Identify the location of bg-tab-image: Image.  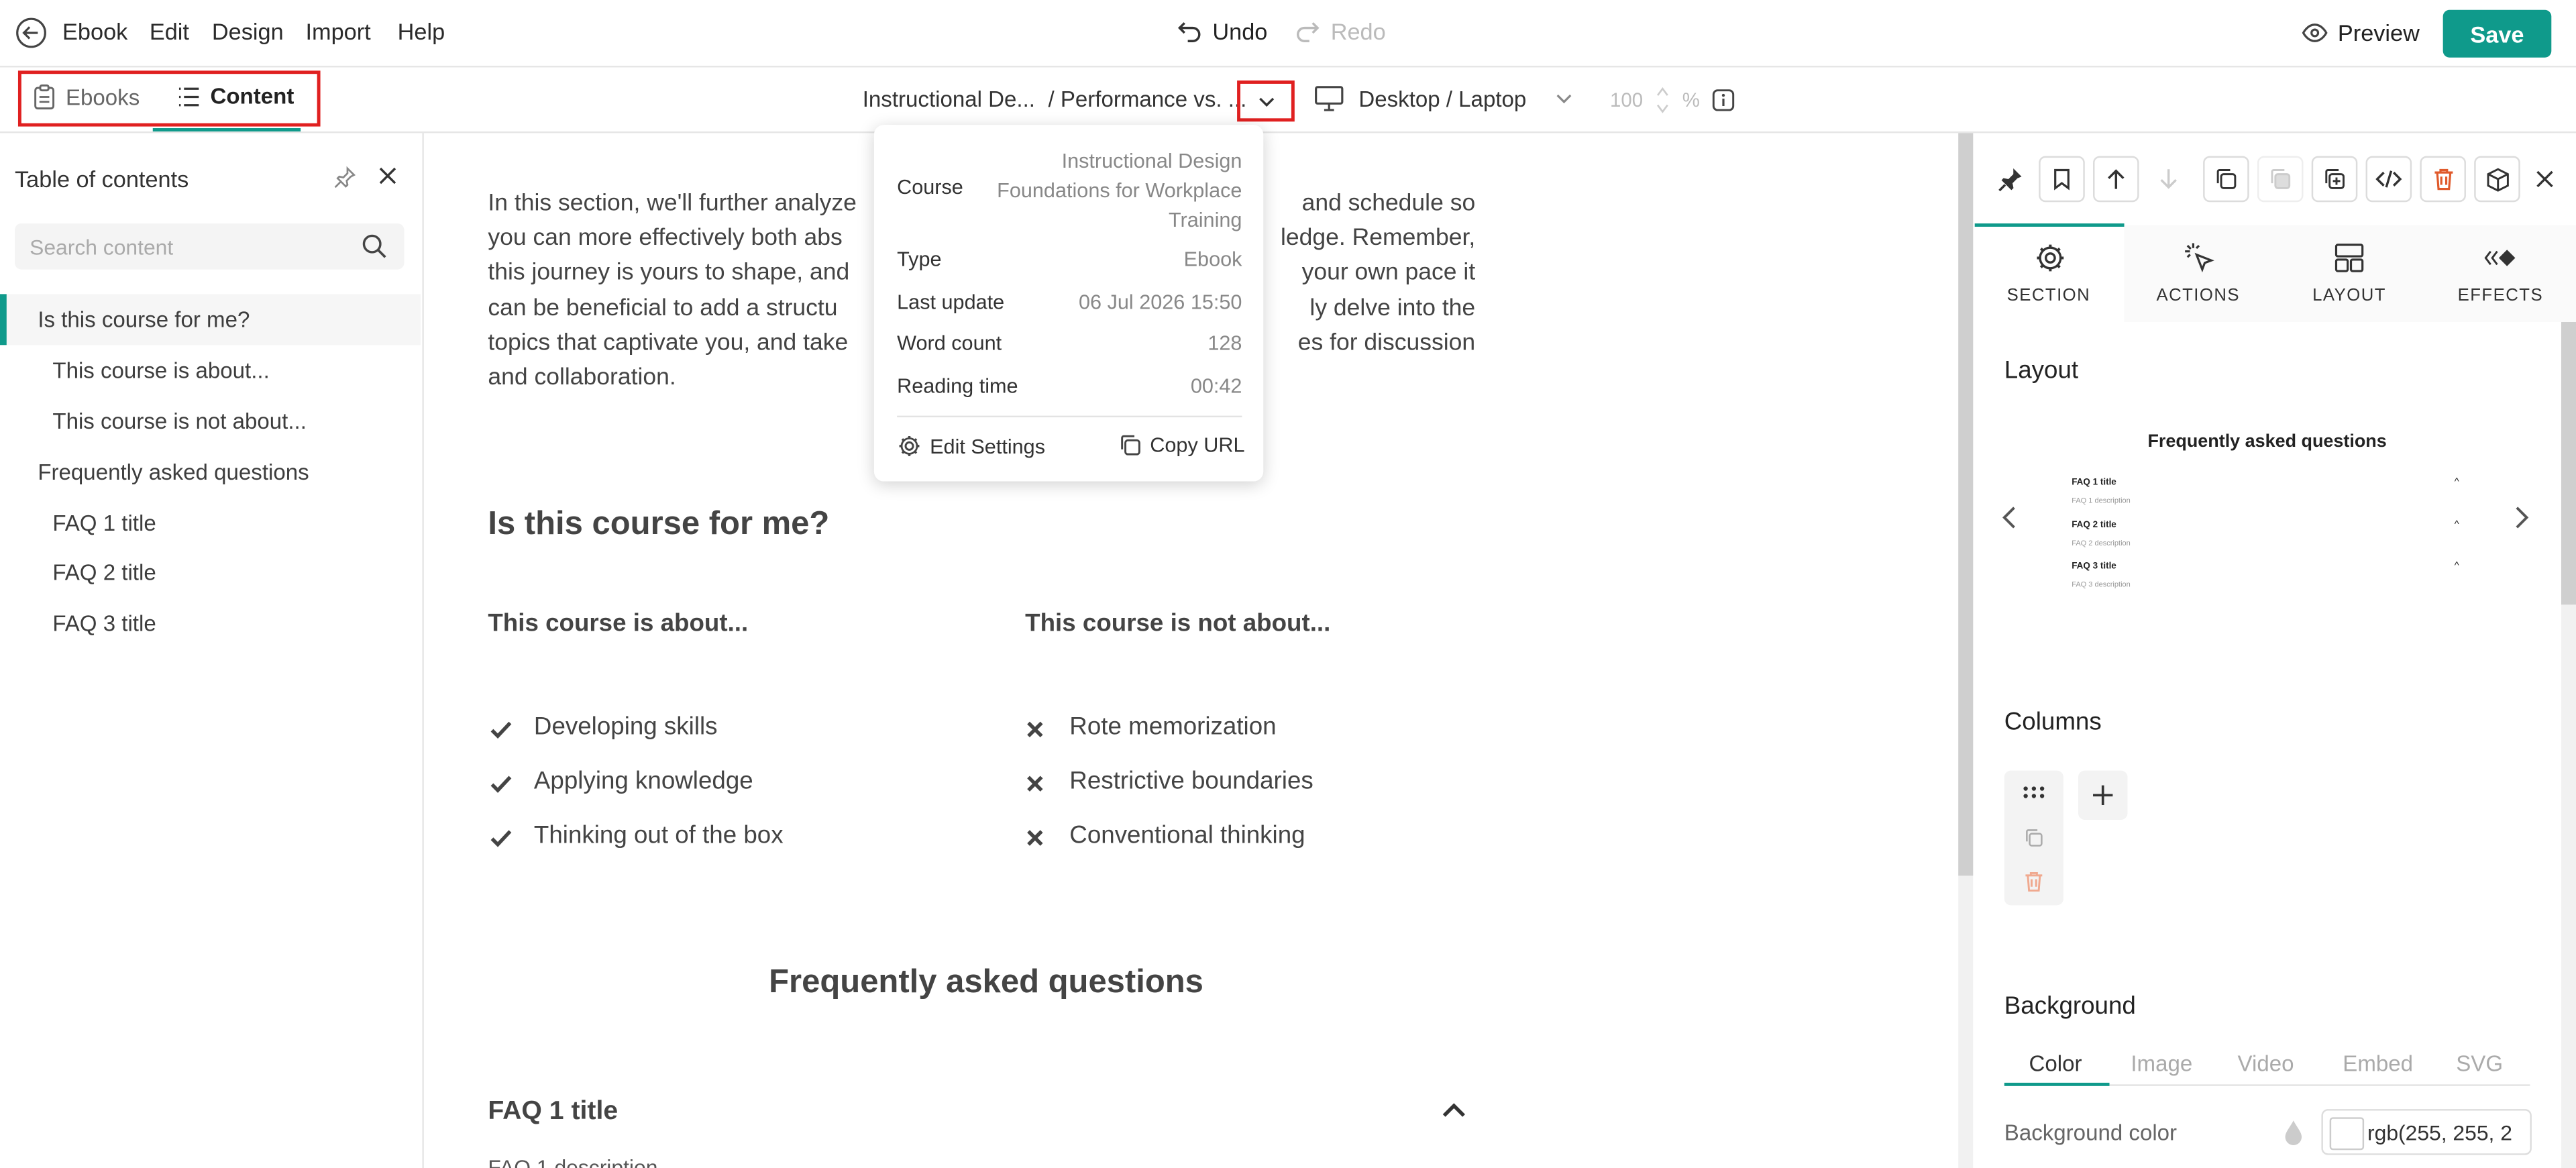
(2161, 1063).